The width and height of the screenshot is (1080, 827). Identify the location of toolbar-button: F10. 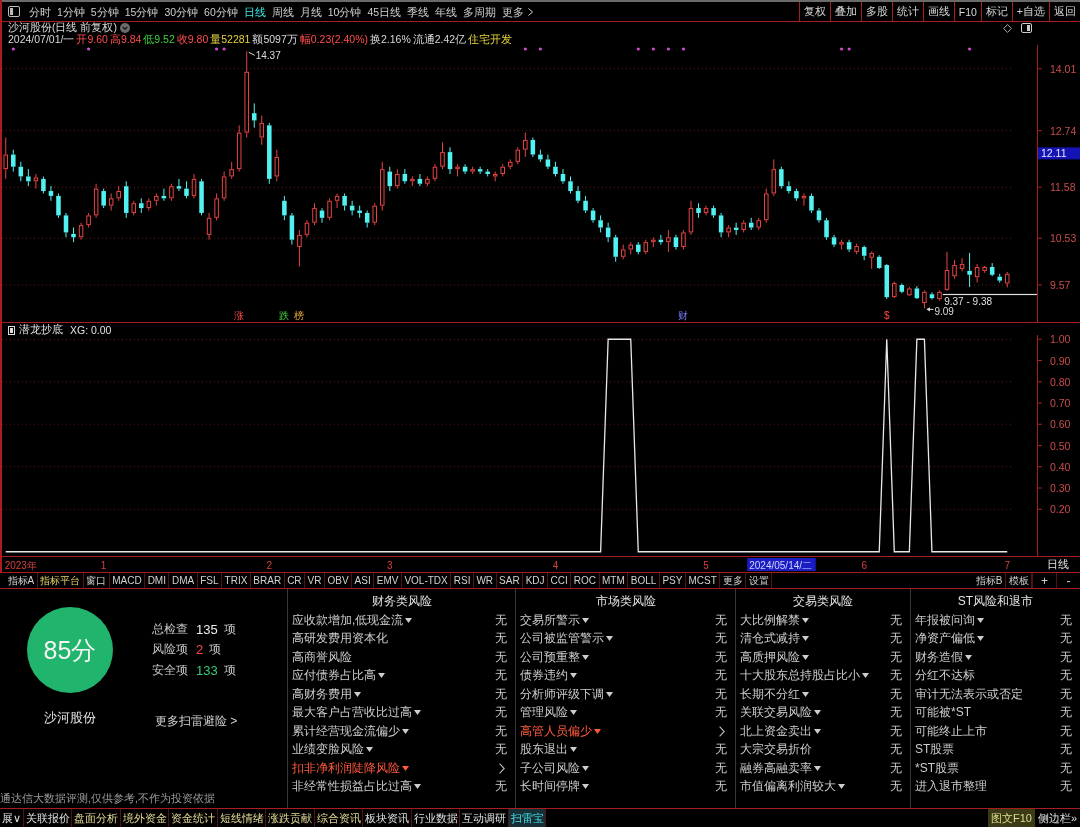
(967, 11).